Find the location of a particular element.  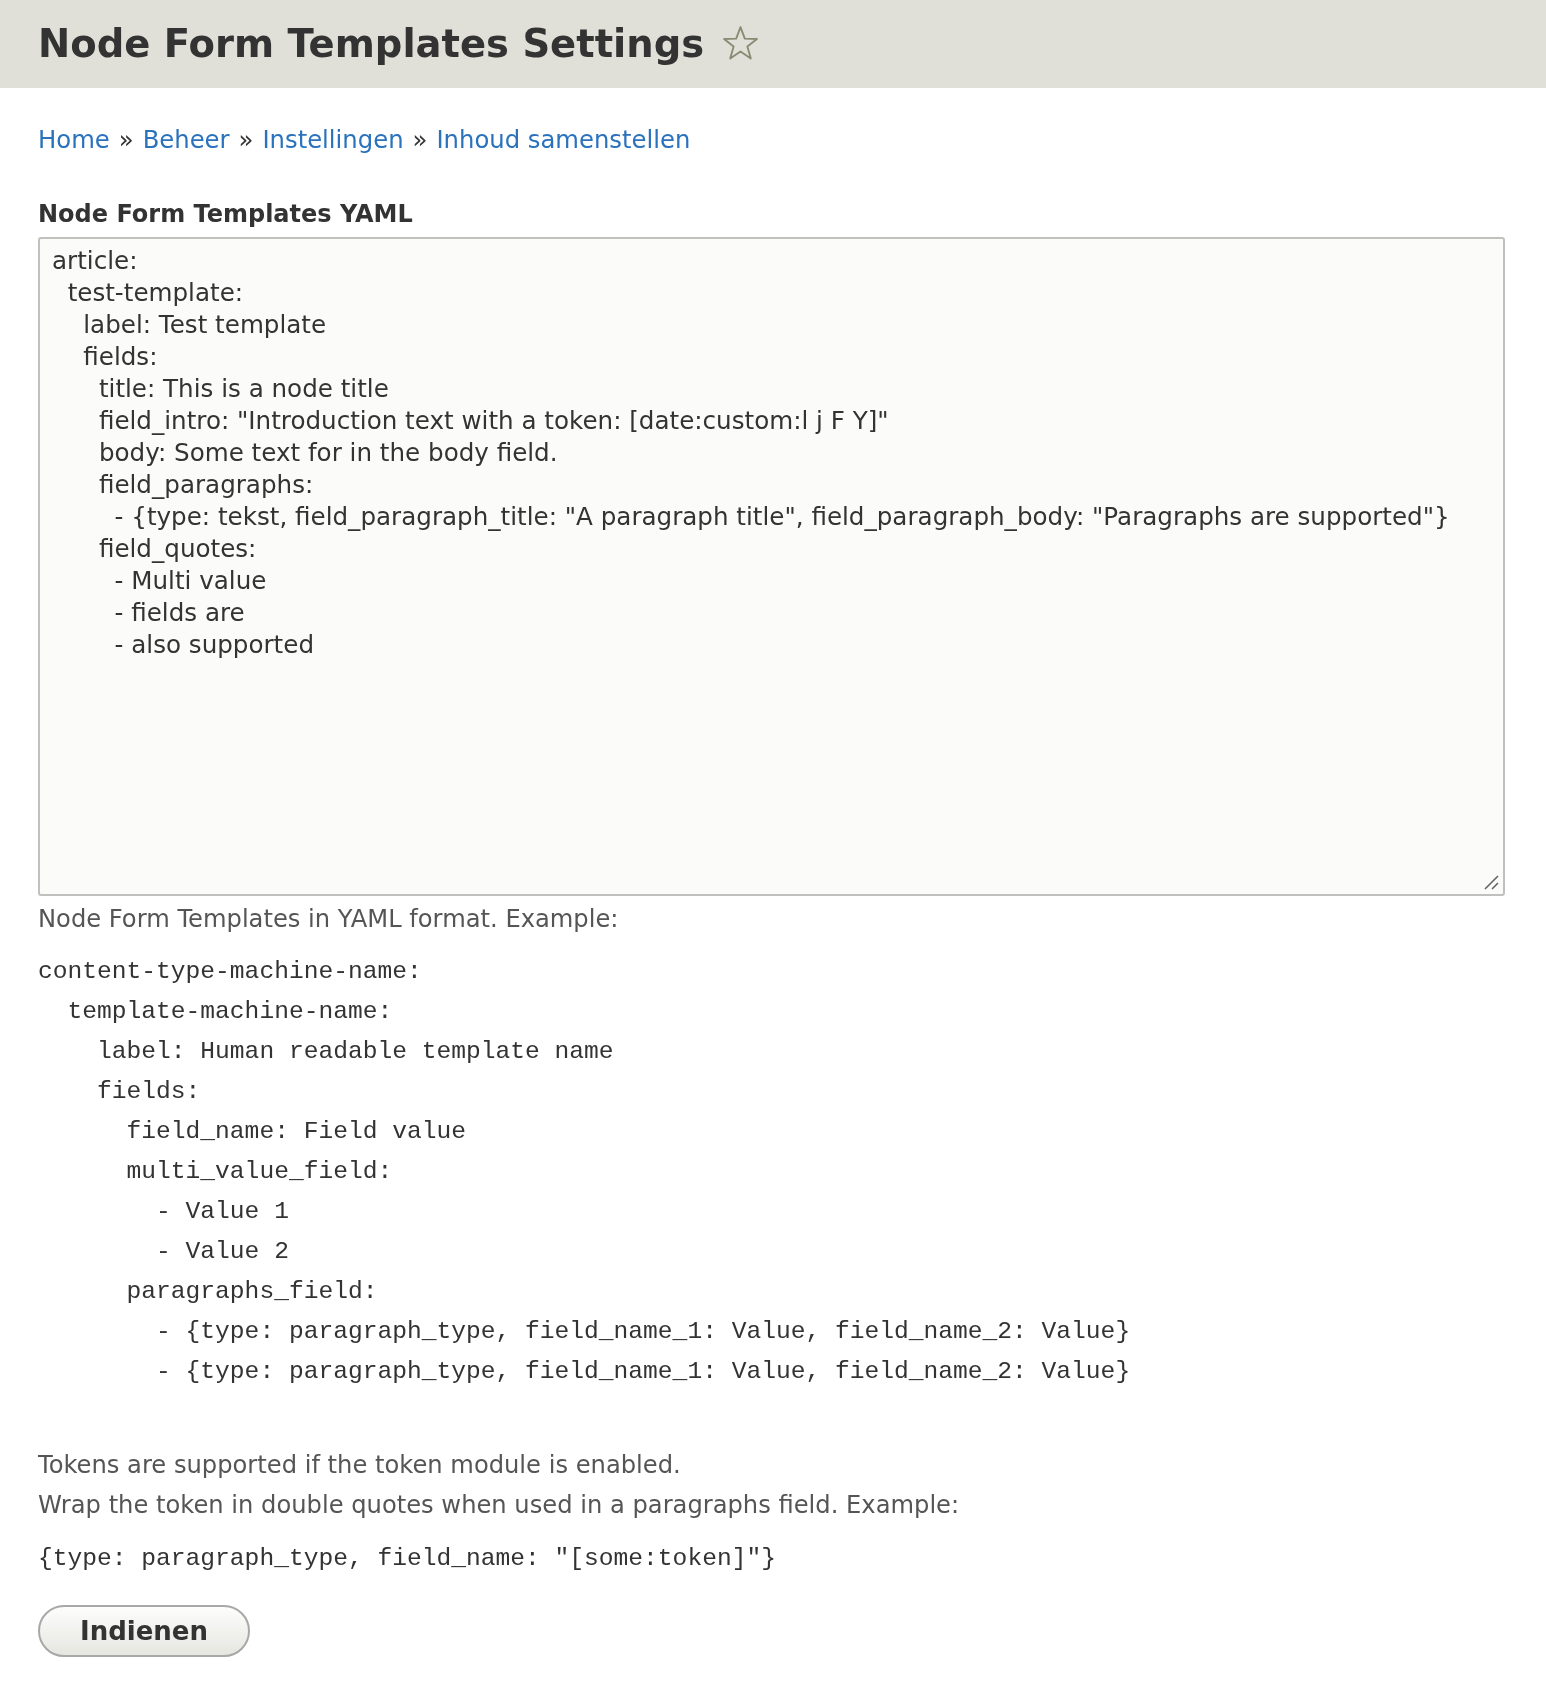

help-text: Wrap the token in double quotes when used in a paragraphs field. Example: is located at coordinates (499, 1505).